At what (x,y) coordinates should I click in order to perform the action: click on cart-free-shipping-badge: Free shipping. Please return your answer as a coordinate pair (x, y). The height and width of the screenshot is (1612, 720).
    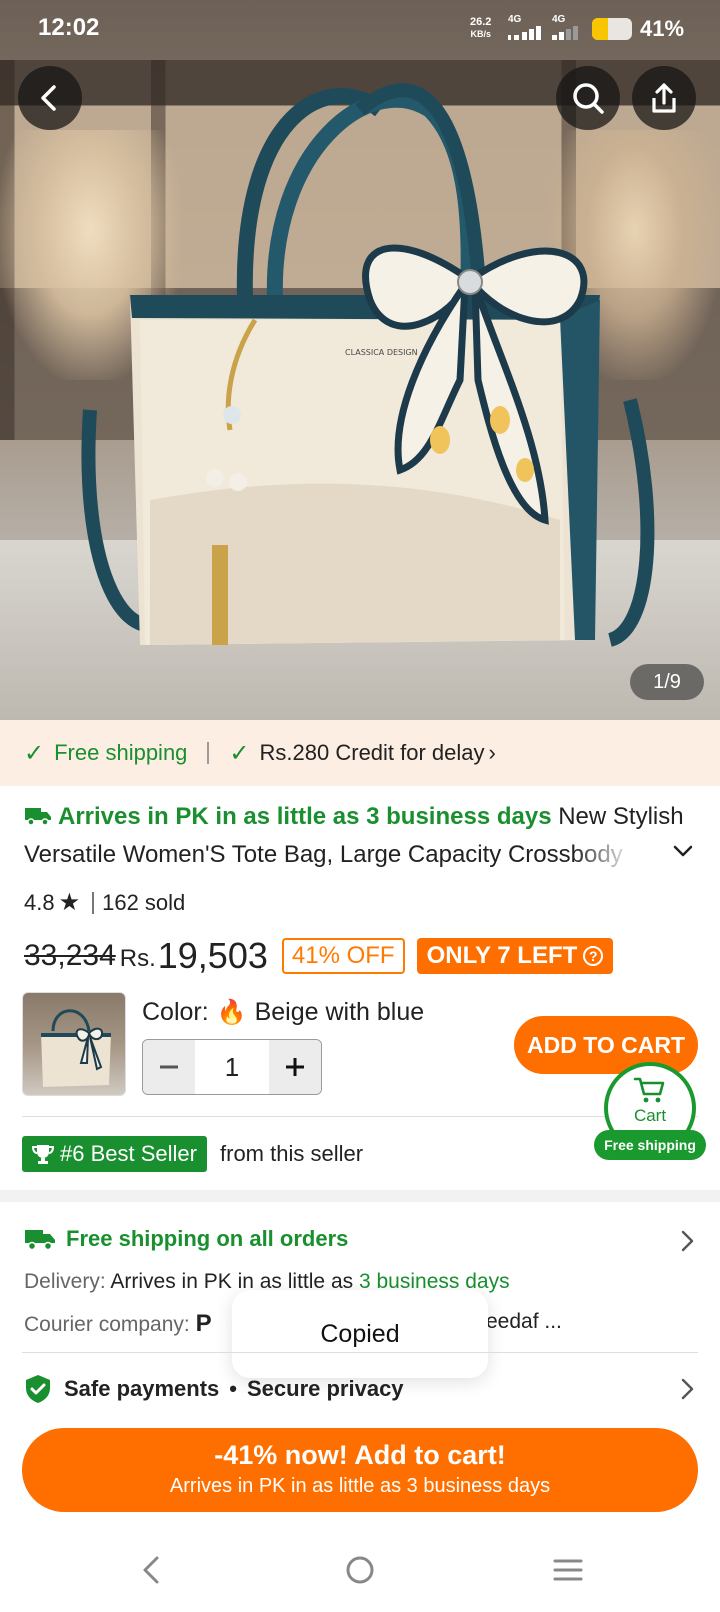
    Looking at the image, I should click on (650, 1145).